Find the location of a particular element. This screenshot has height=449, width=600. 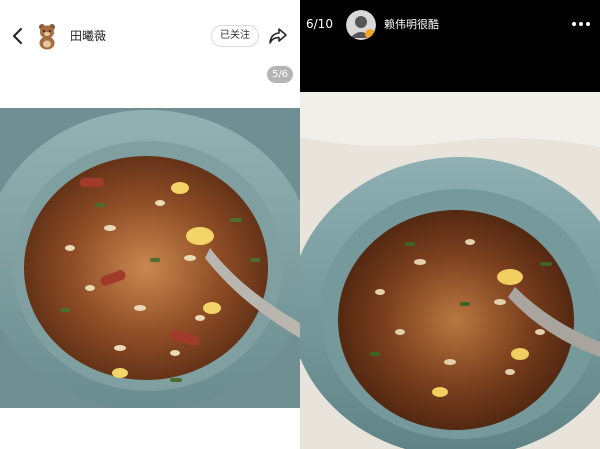

author-name: 赖伟明很酷 is located at coordinates (411, 24).